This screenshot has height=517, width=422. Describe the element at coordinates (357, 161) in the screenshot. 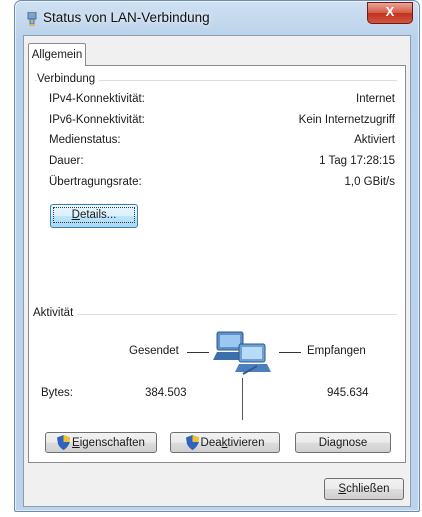

I see `duration-value: 1 Tag 17:28:15` at that location.